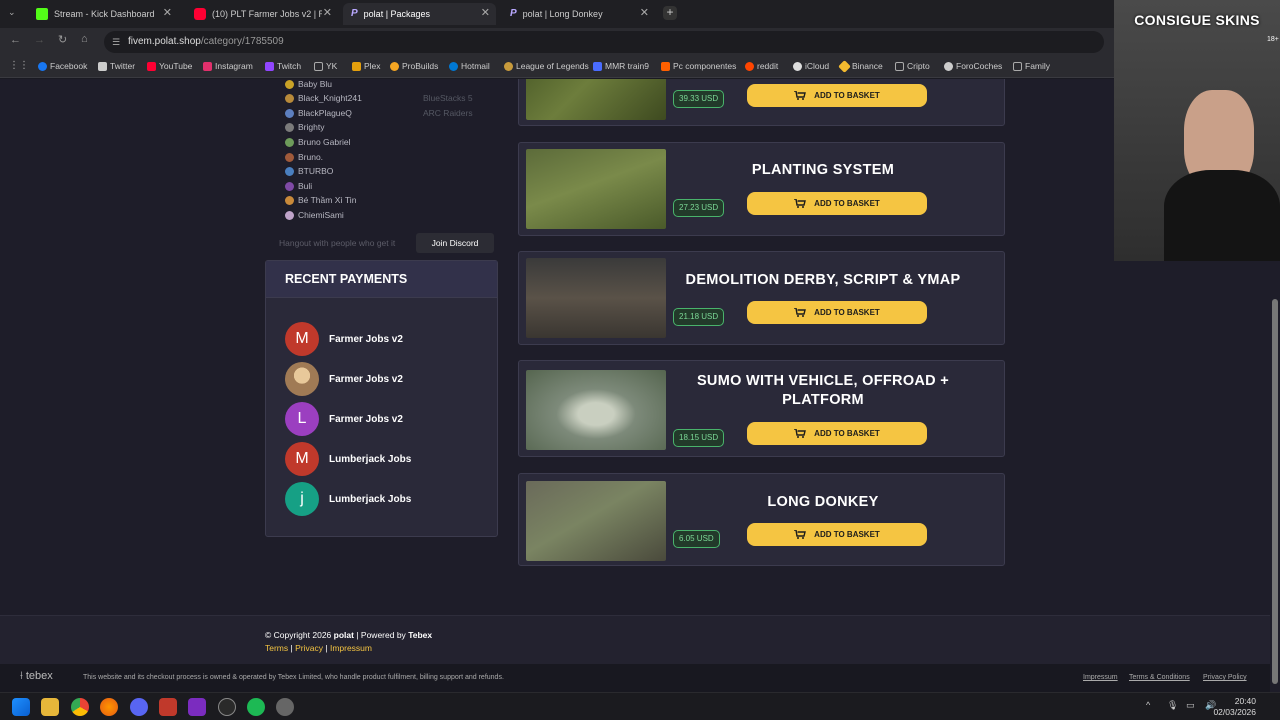  What do you see at coordinates (285, 707) in the screenshot?
I see `settings-gear-icon` at bounding box center [285, 707].